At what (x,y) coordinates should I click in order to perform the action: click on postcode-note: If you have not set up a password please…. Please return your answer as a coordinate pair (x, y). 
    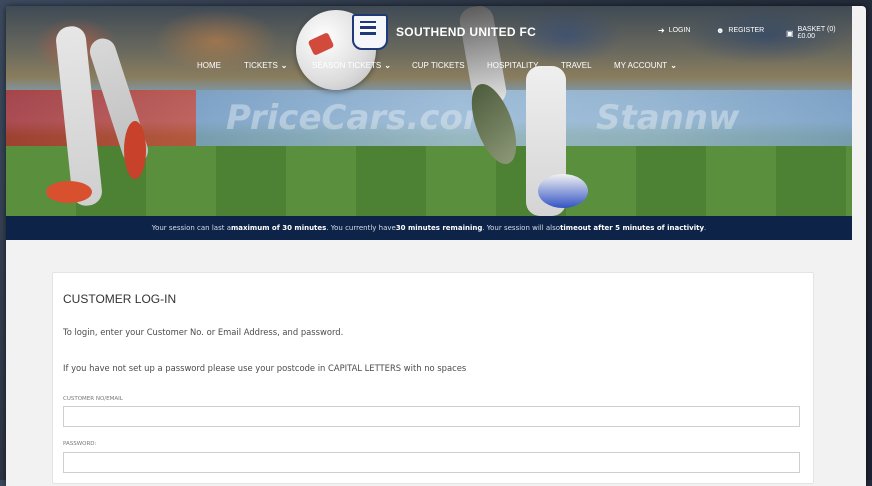
    Looking at the image, I should click on (265, 368).